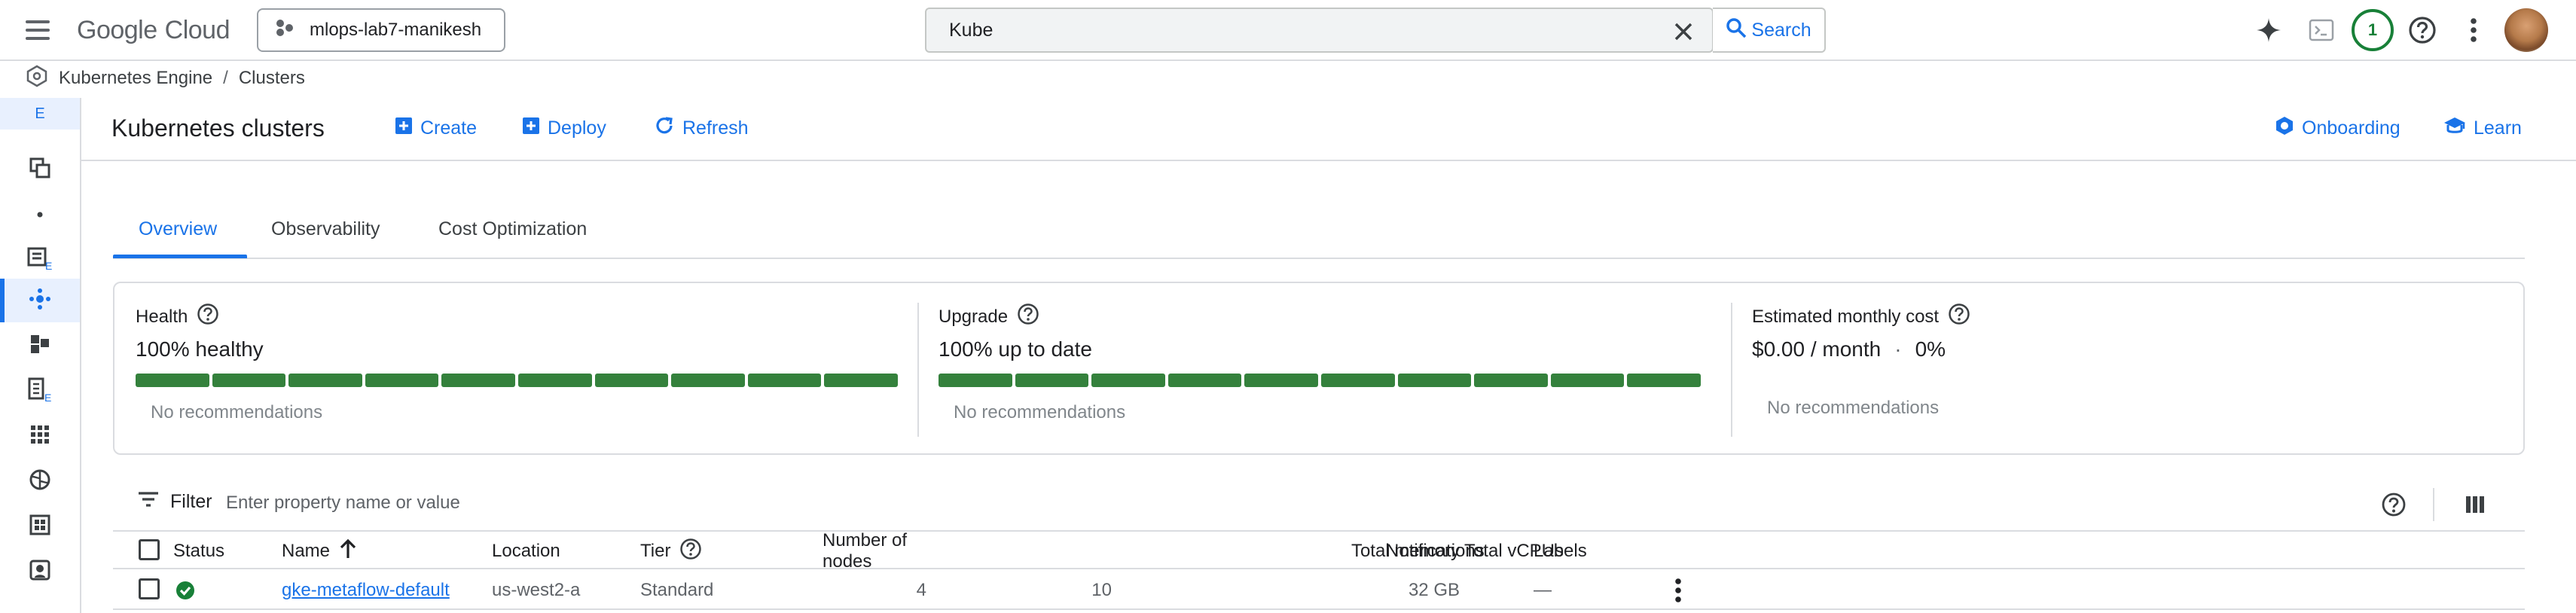  I want to click on refresh-icon, so click(665, 129).